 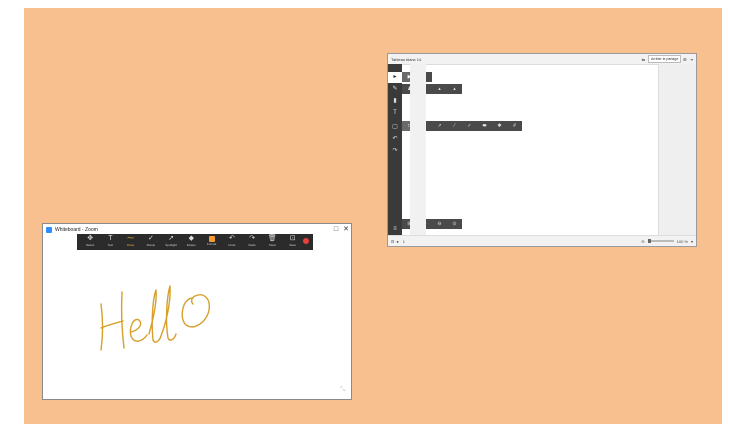 What do you see at coordinates (439, 224) in the screenshot?
I see `zoom-out-icon: ⊖` at bounding box center [439, 224].